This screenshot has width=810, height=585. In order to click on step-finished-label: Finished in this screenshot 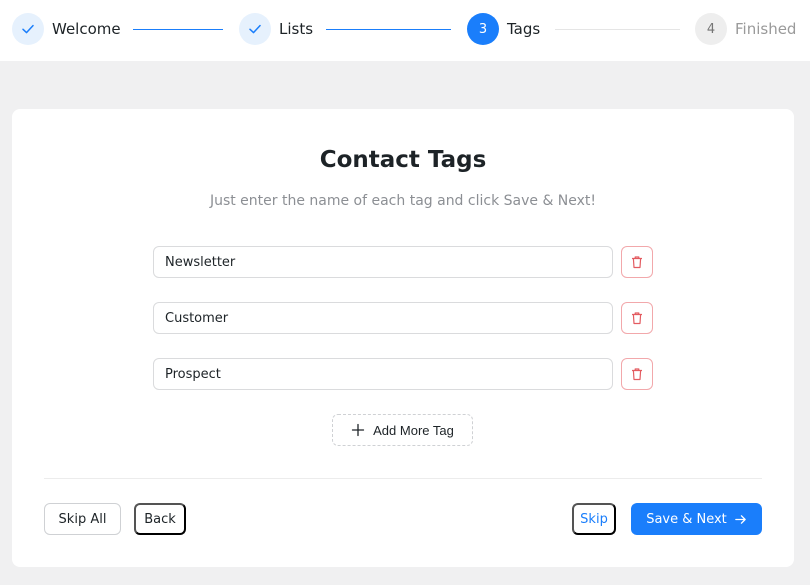, I will do `click(766, 29)`.